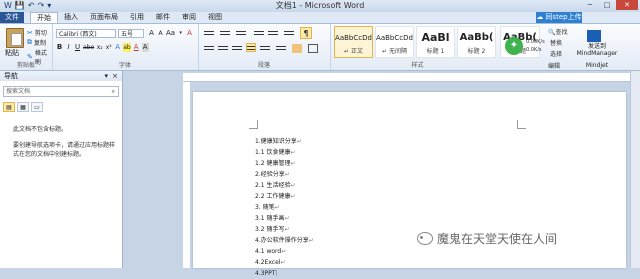  Describe the element at coordinates (540, 17) in the screenshot. I see `cloud-icon: ☁` at that location.